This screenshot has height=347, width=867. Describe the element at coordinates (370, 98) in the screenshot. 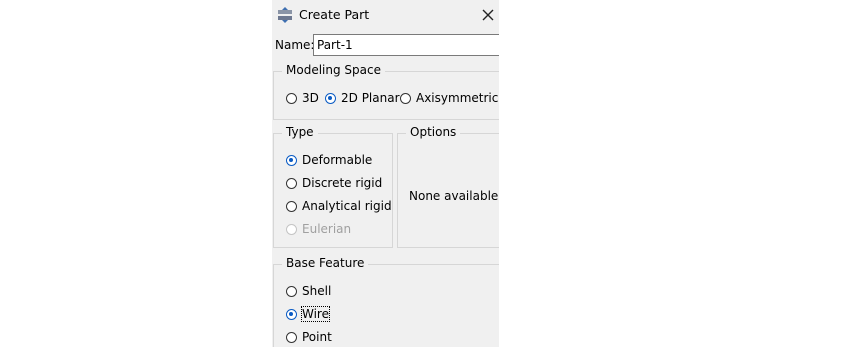

I see `radio-2d-planar-label: 2D Planar` at that location.